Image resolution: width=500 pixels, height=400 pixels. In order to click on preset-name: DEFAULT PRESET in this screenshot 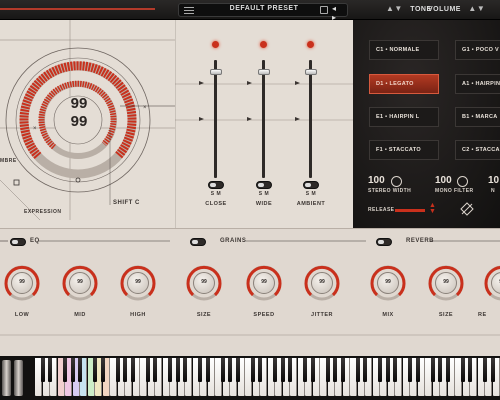, I will do `click(264, 8)`.